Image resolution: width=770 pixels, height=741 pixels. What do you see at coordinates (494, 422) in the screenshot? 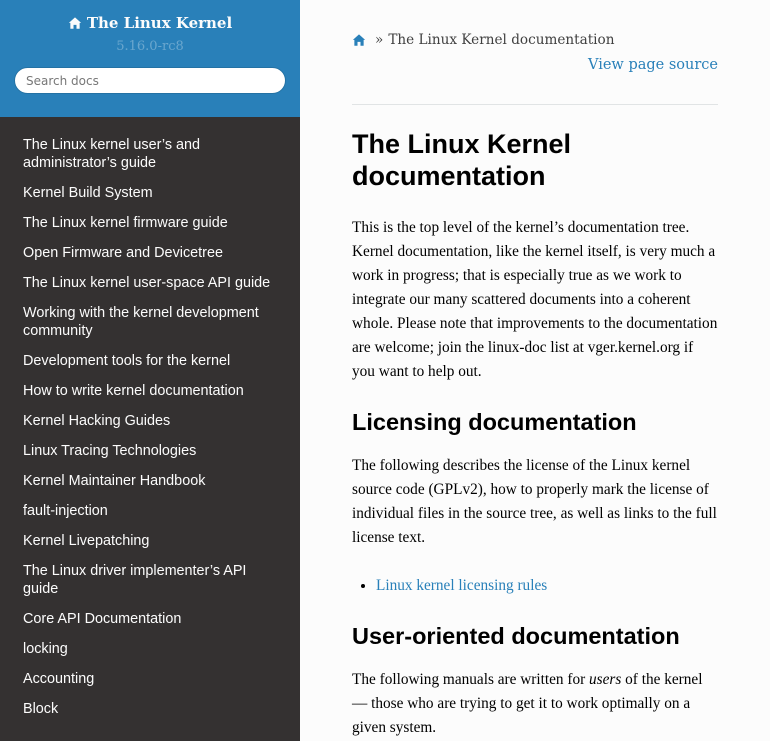
I see `licensing-heading: Licensing documentation` at bounding box center [494, 422].